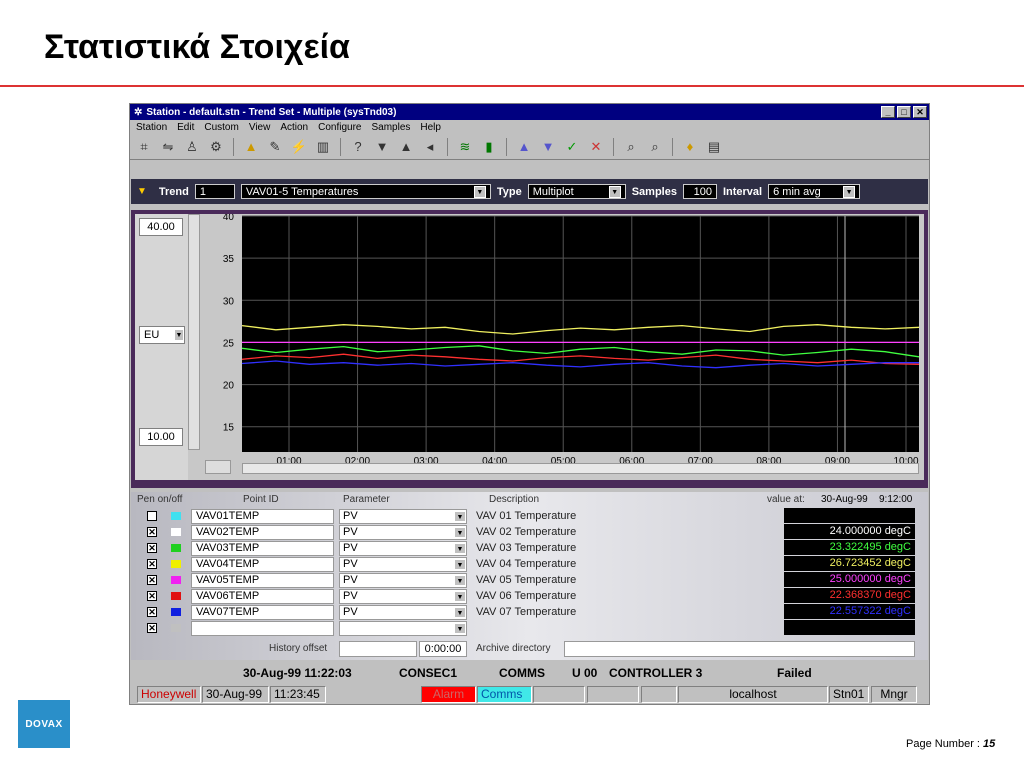 The height and width of the screenshot is (768, 1024). I want to click on down-arrow-icon: ▼, so click(548, 147).